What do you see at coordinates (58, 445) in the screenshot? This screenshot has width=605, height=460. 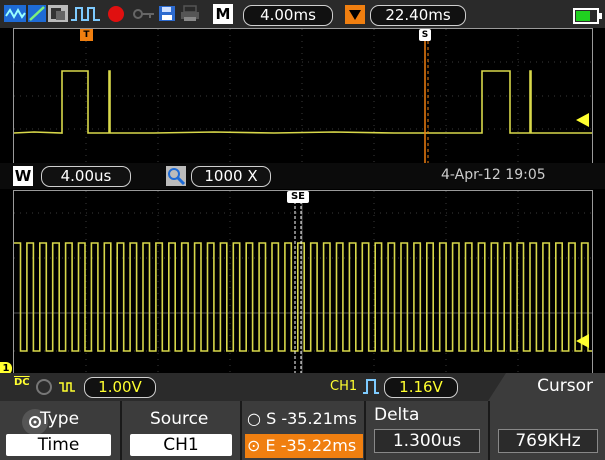 I see `type-value: Time` at bounding box center [58, 445].